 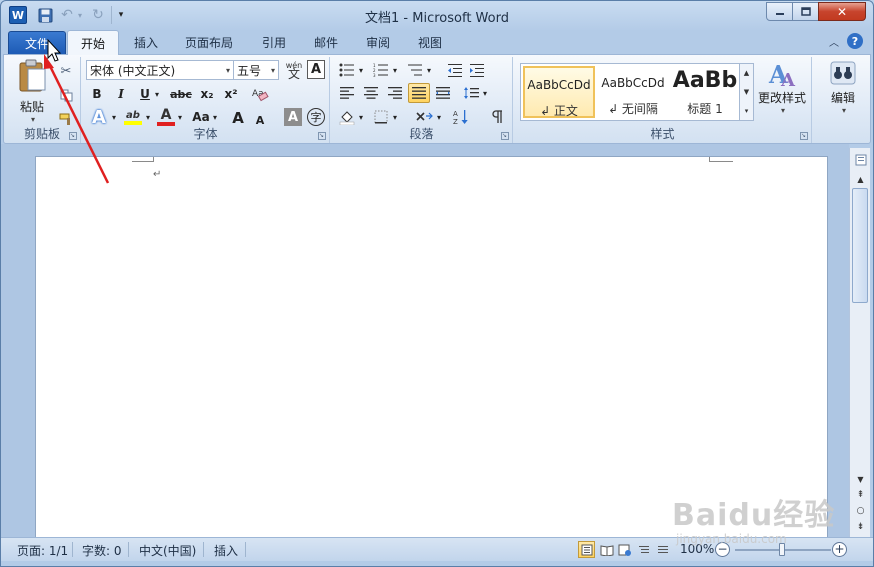 What do you see at coordinates (160, 70) in the screenshot?
I see `font-name-select: 宋体 (中文正文) ▾` at bounding box center [160, 70].